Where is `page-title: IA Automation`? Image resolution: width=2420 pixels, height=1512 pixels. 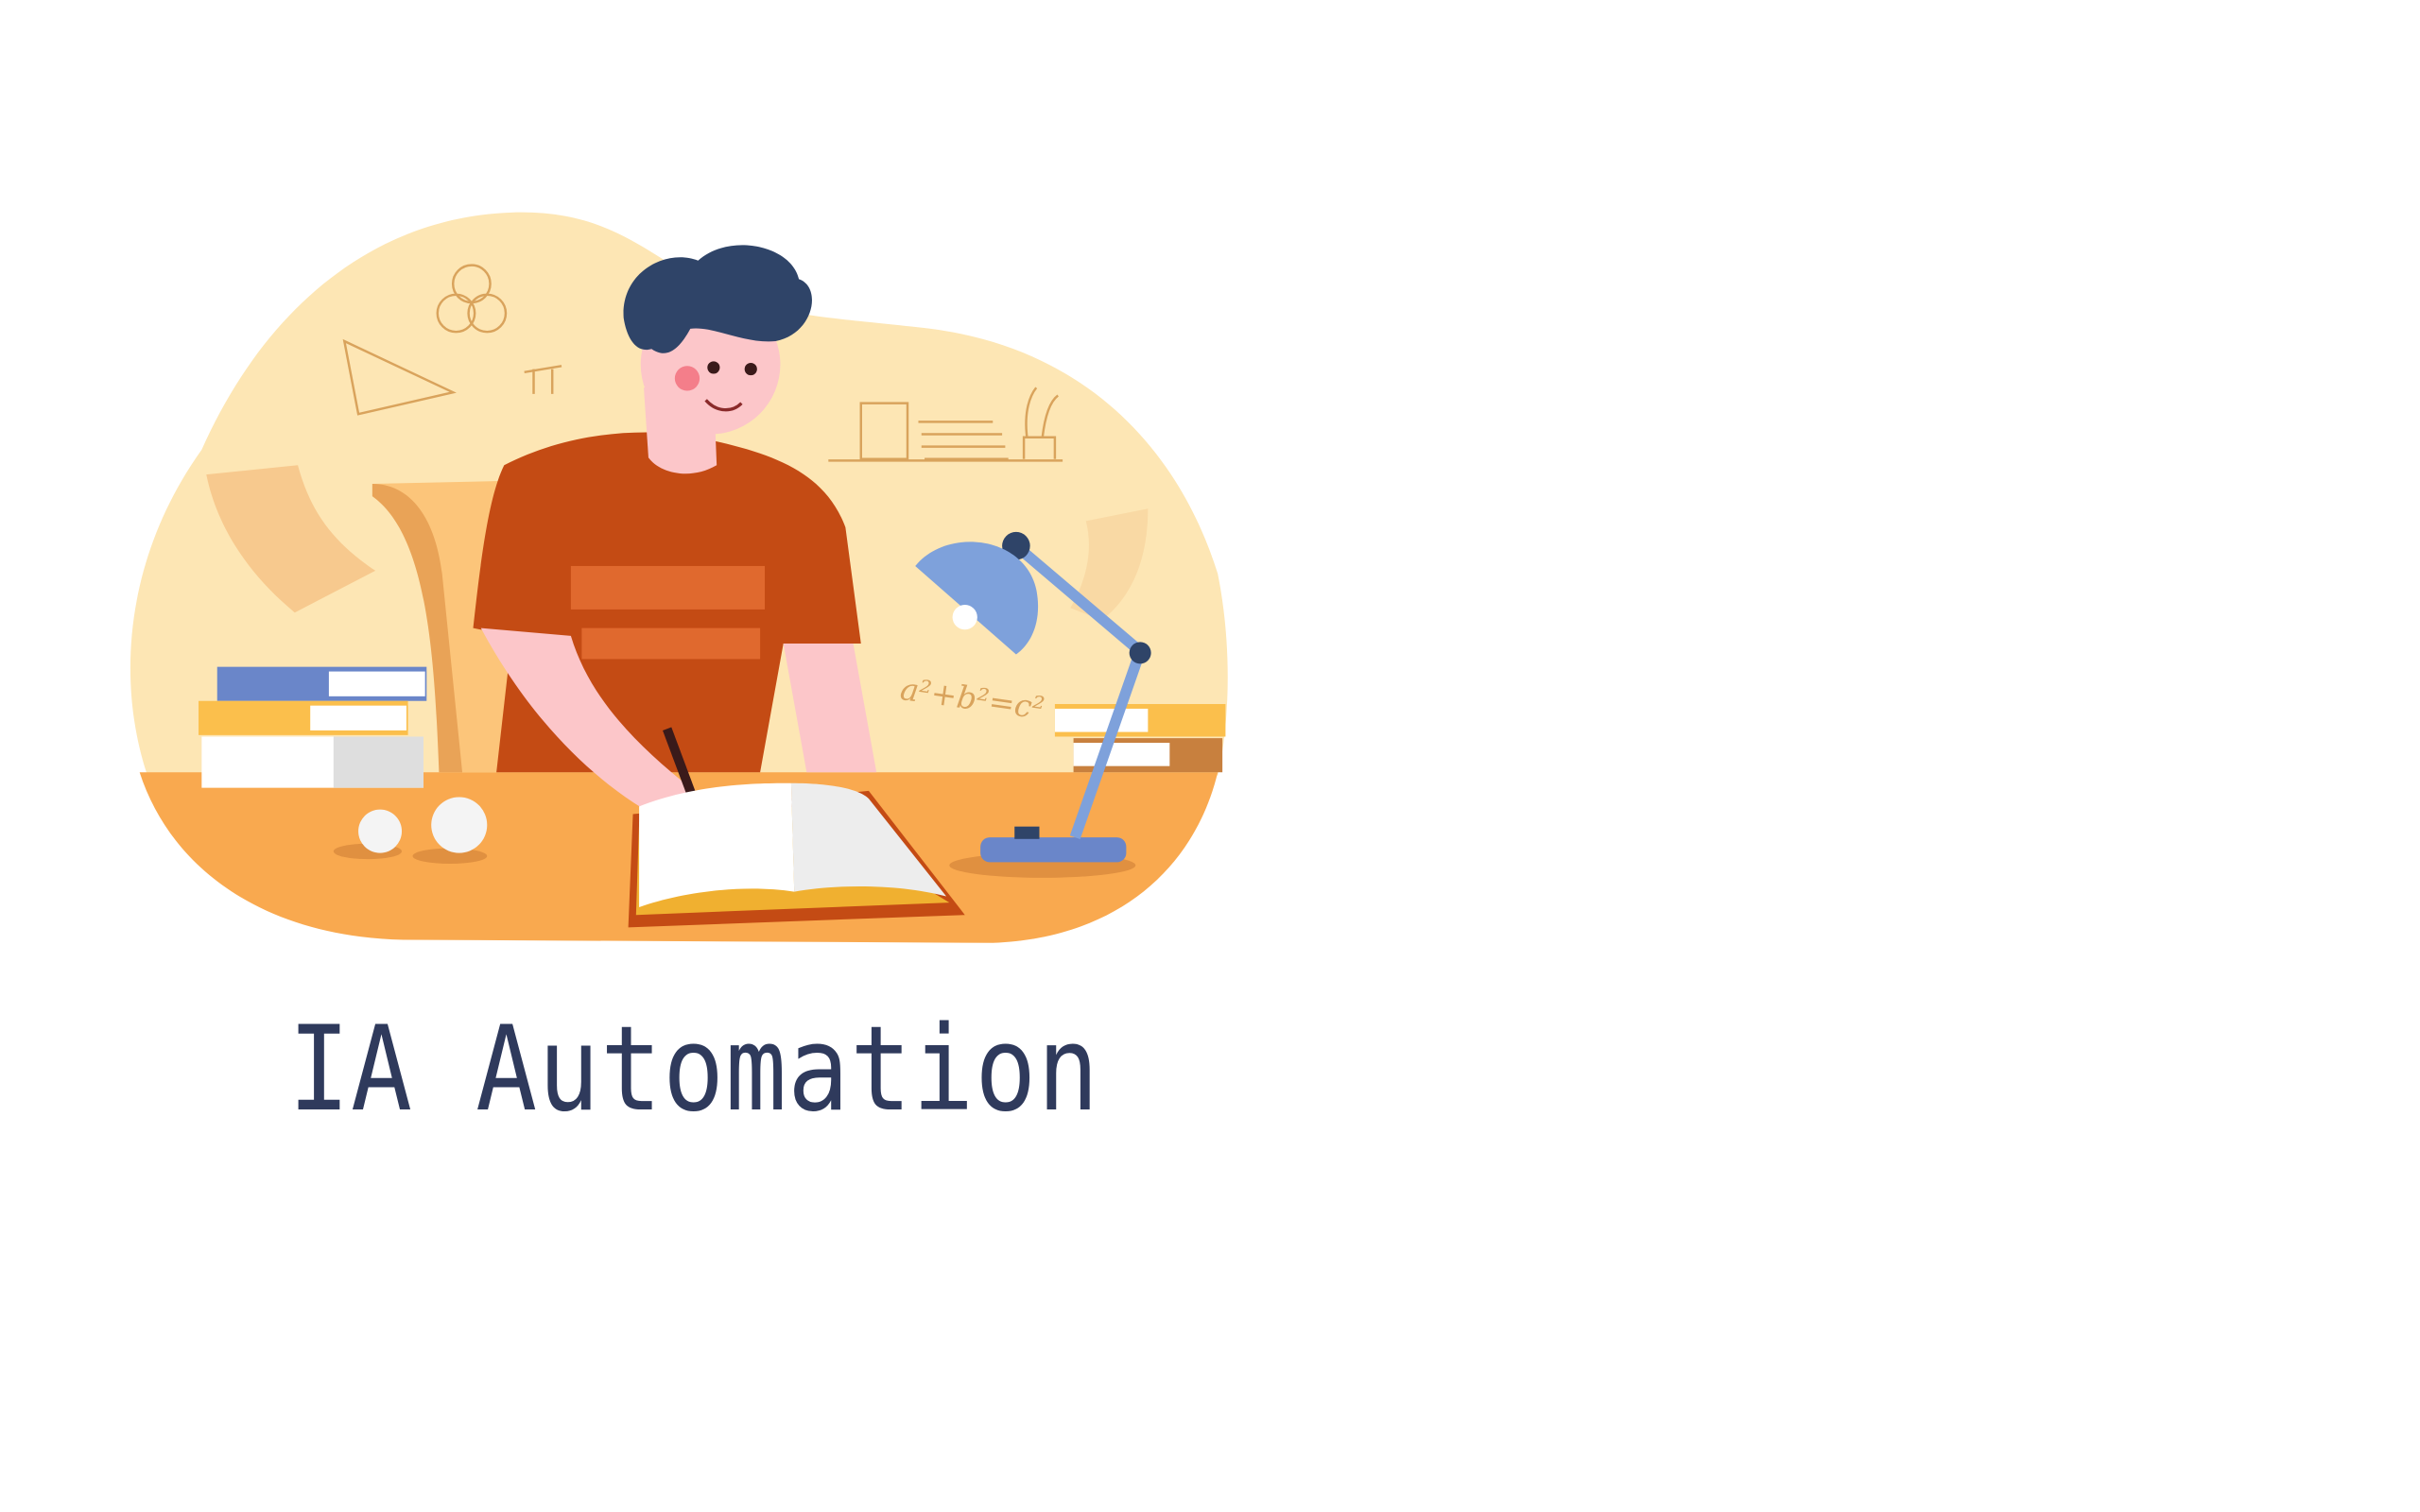
page-title: IA Automation is located at coordinates (694, 1070).